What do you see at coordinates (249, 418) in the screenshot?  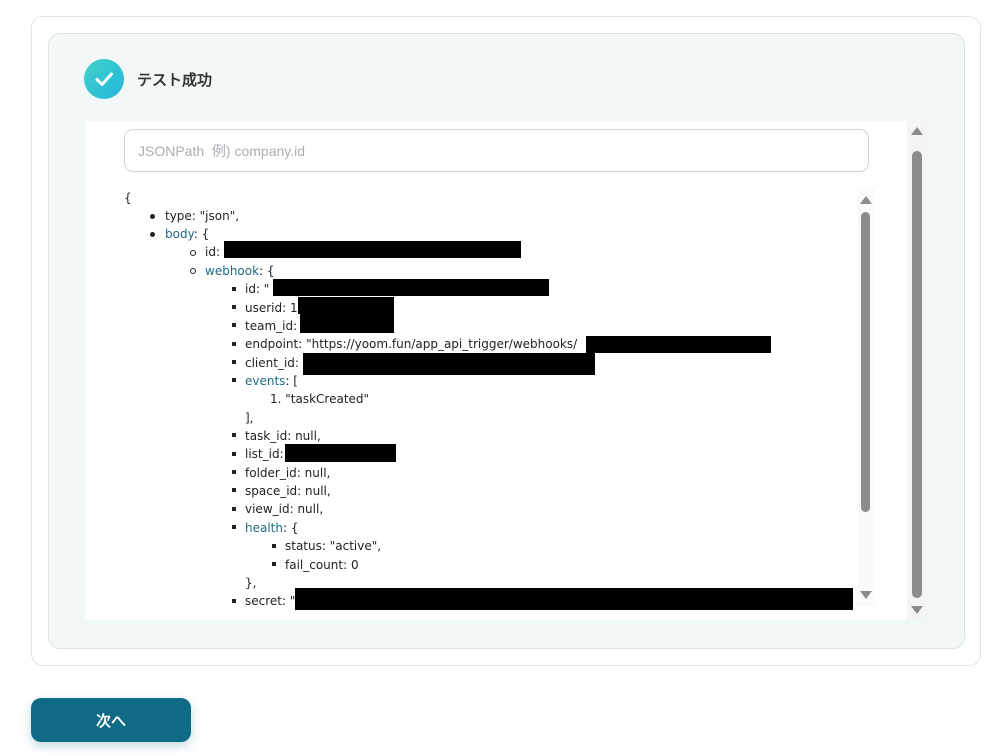 I see `events-close: ],` at bounding box center [249, 418].